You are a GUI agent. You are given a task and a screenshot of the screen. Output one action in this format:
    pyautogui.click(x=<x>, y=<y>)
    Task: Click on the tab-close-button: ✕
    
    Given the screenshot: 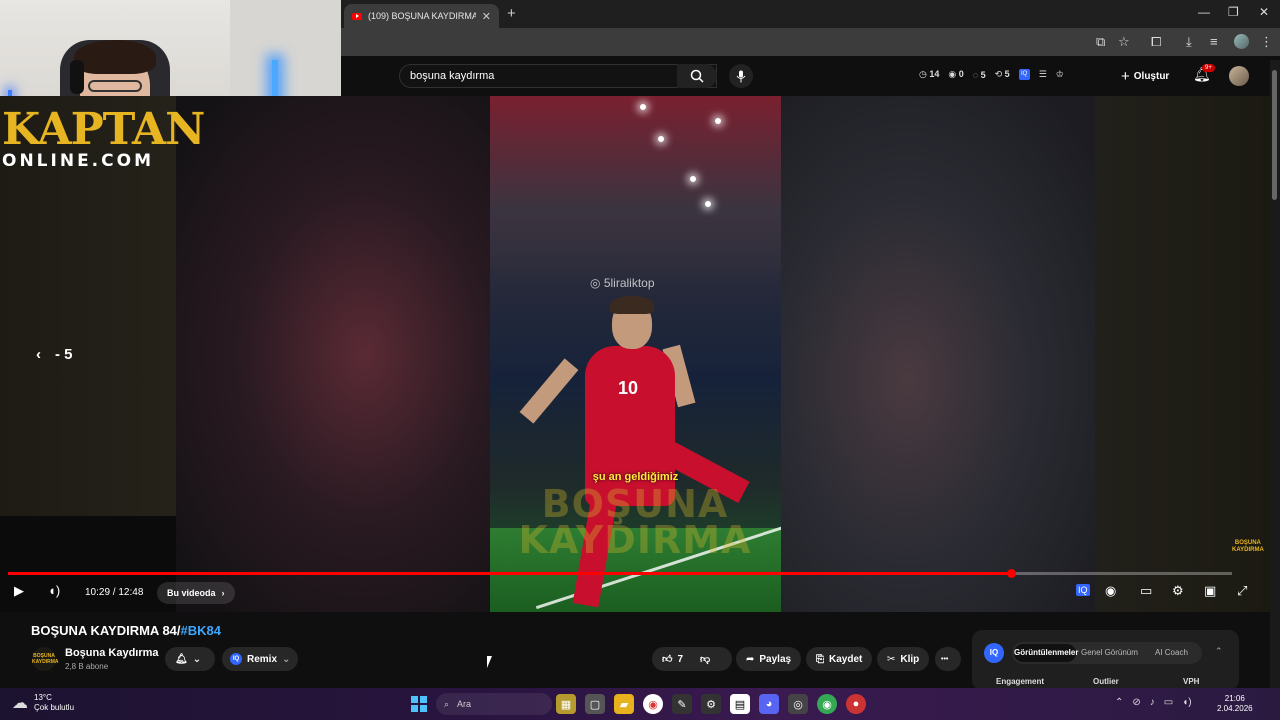 What is the action you would take?
    pyautogui.click(x=486, y=16)
    